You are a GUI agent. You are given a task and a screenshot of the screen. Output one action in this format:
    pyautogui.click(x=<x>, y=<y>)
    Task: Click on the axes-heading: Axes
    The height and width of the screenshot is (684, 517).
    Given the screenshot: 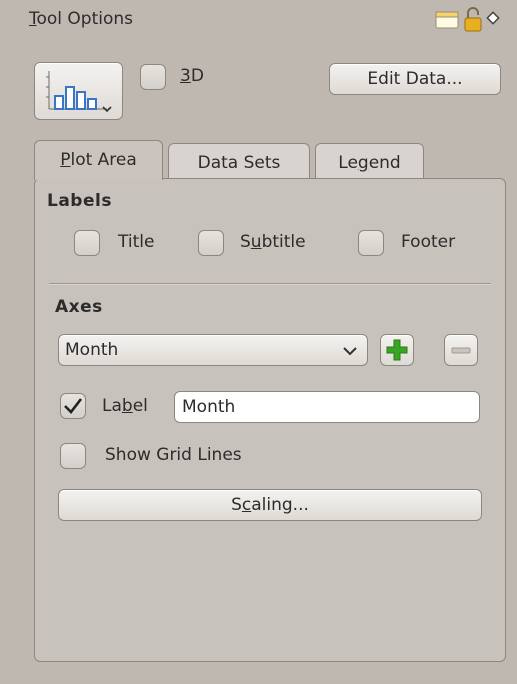 What is the action you would take?
    pyautogui.click(x=79, y=307)
    